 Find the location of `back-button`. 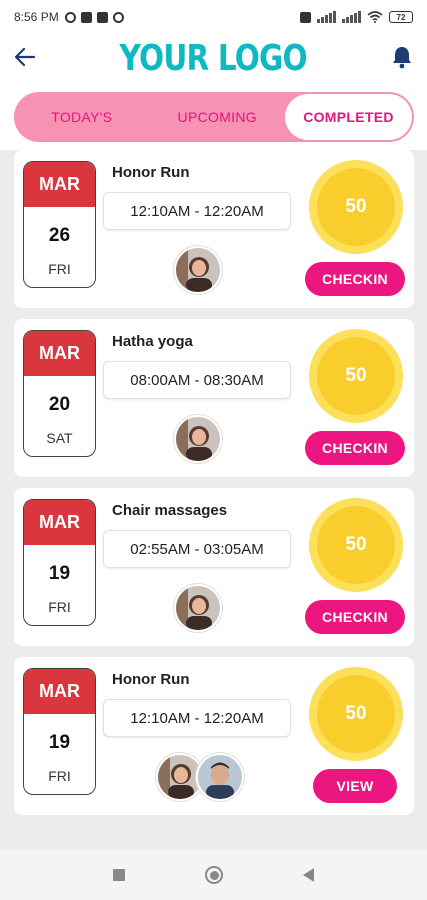

back-button is located at coordinates (25, 57).